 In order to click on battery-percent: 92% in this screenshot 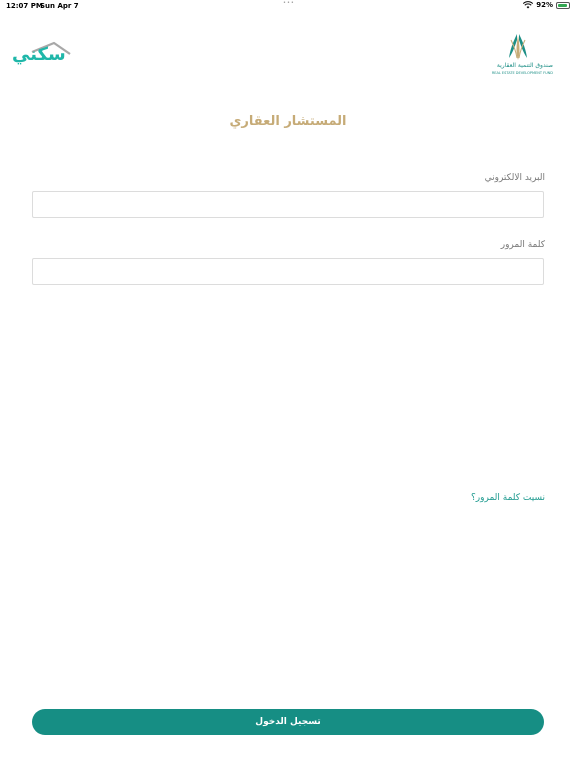, I will do `click(544, 5)`.